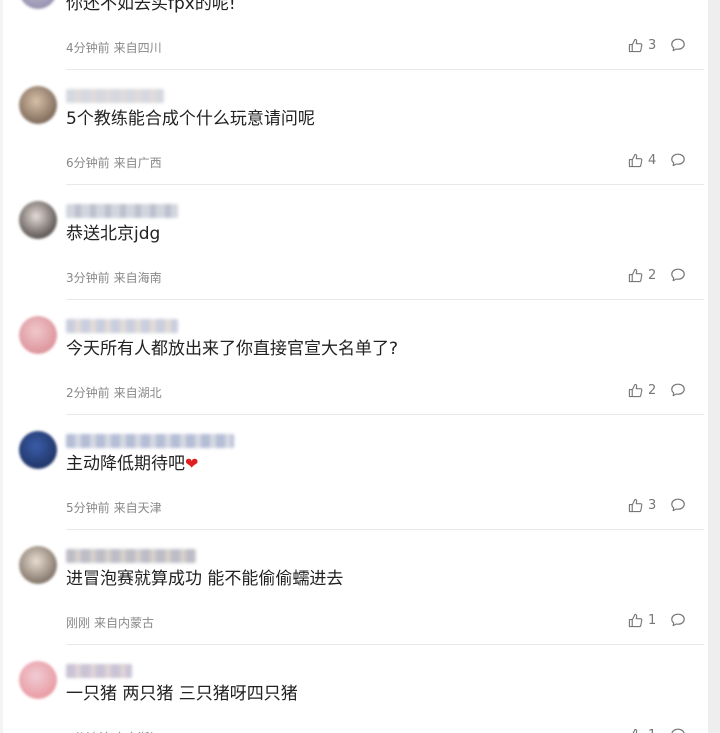  I want to click on comment-body: 你还不如去买fpx的呢!, so click(151, 7).